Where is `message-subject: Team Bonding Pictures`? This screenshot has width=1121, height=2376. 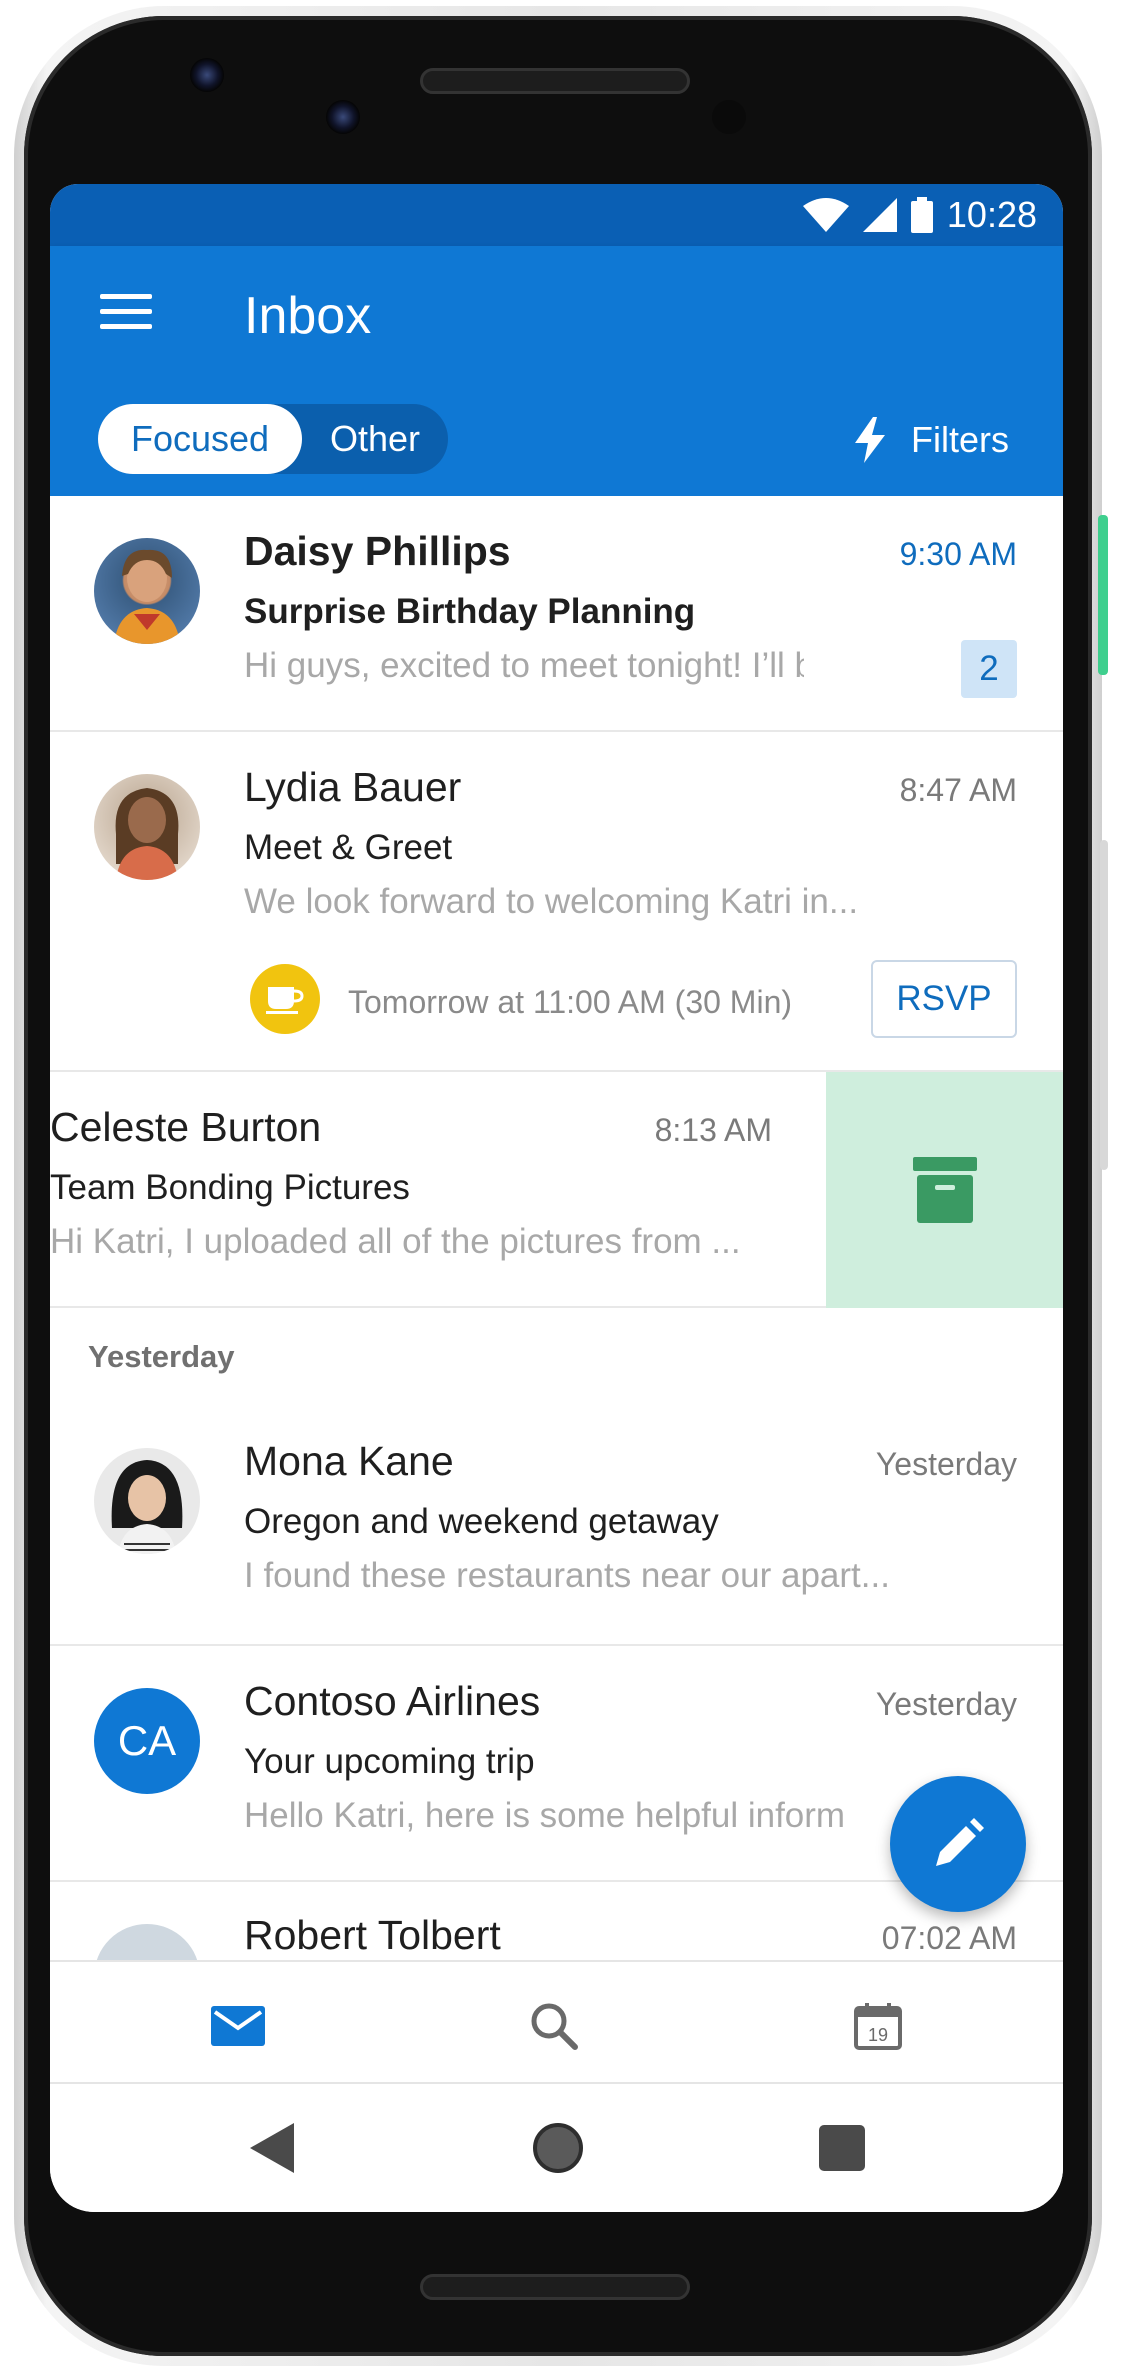
message-subject: Team Bonding Pictures is located at coordinates (230, 1187).